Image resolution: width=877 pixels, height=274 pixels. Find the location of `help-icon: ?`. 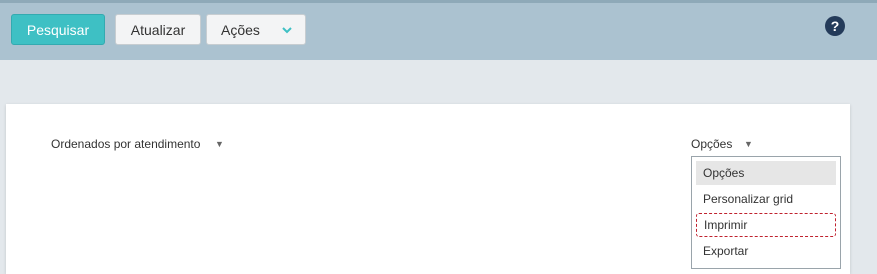

help-icon: ? is located at coordinates (835, 26).